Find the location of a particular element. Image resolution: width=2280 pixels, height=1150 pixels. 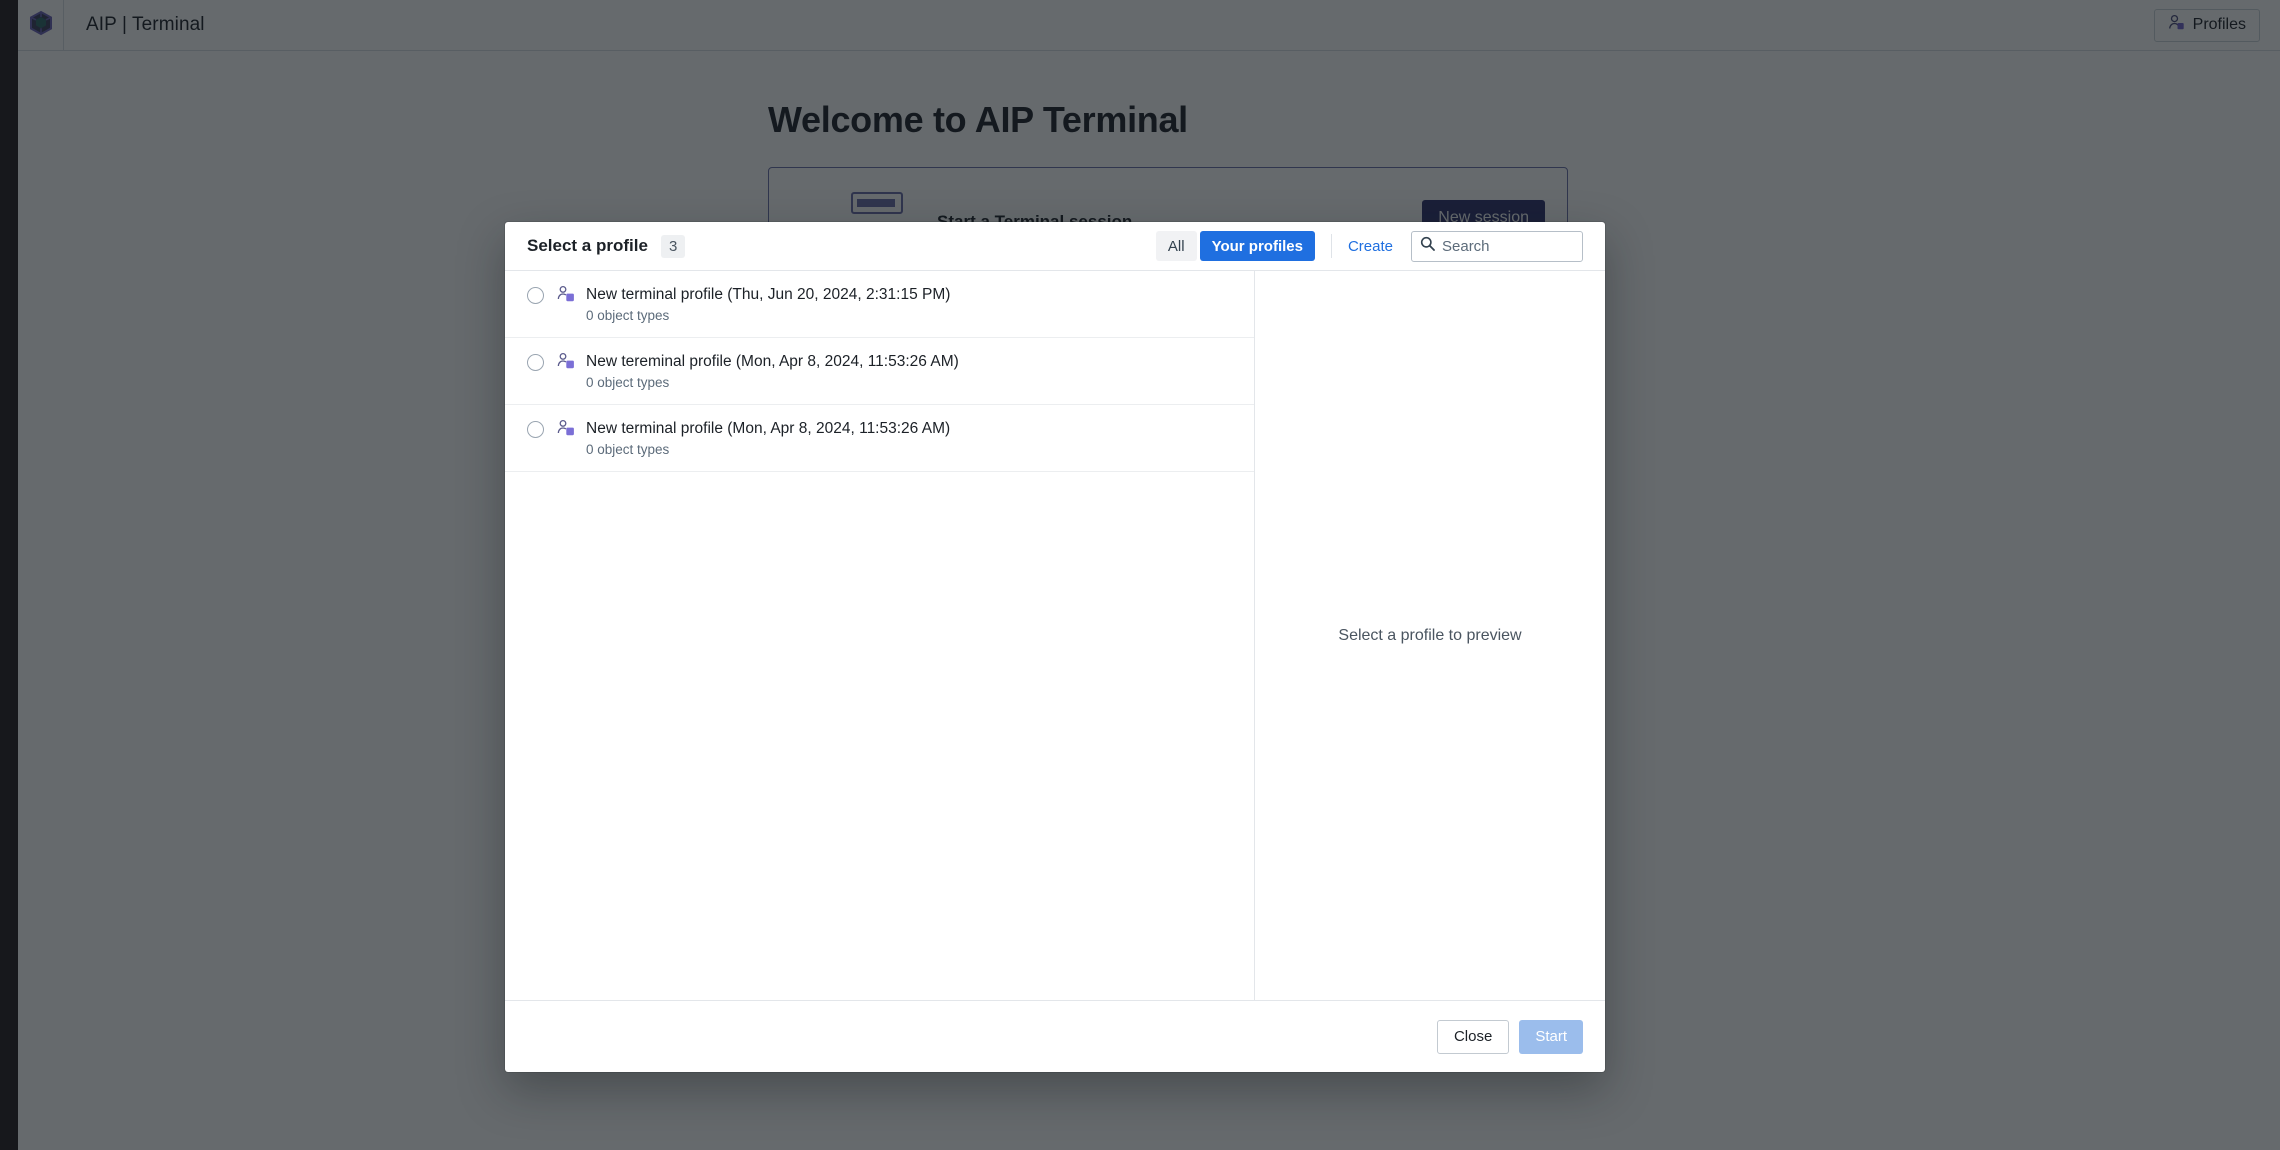

tab-all-label: All is located at coordinates (1176, 246).